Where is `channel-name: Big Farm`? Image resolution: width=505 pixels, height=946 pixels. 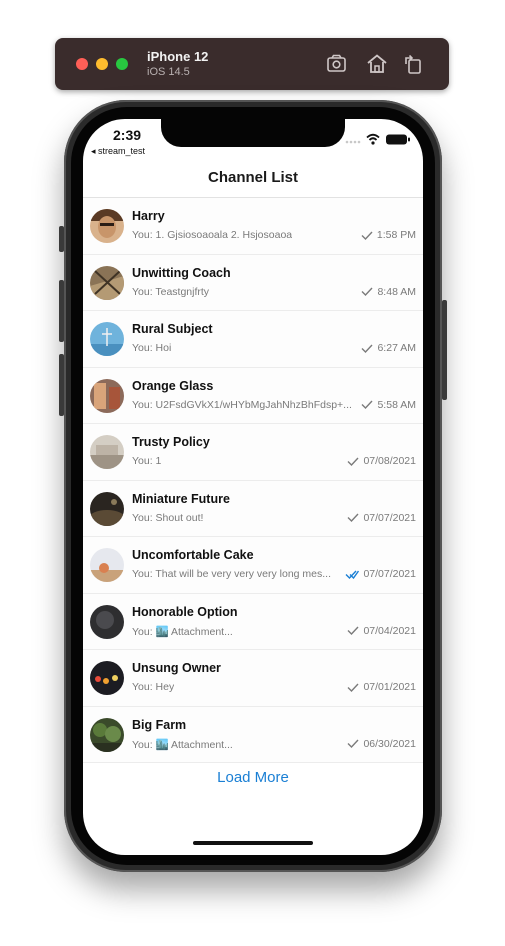 channel-name: Big Farm is located at coordinates (159, 724).